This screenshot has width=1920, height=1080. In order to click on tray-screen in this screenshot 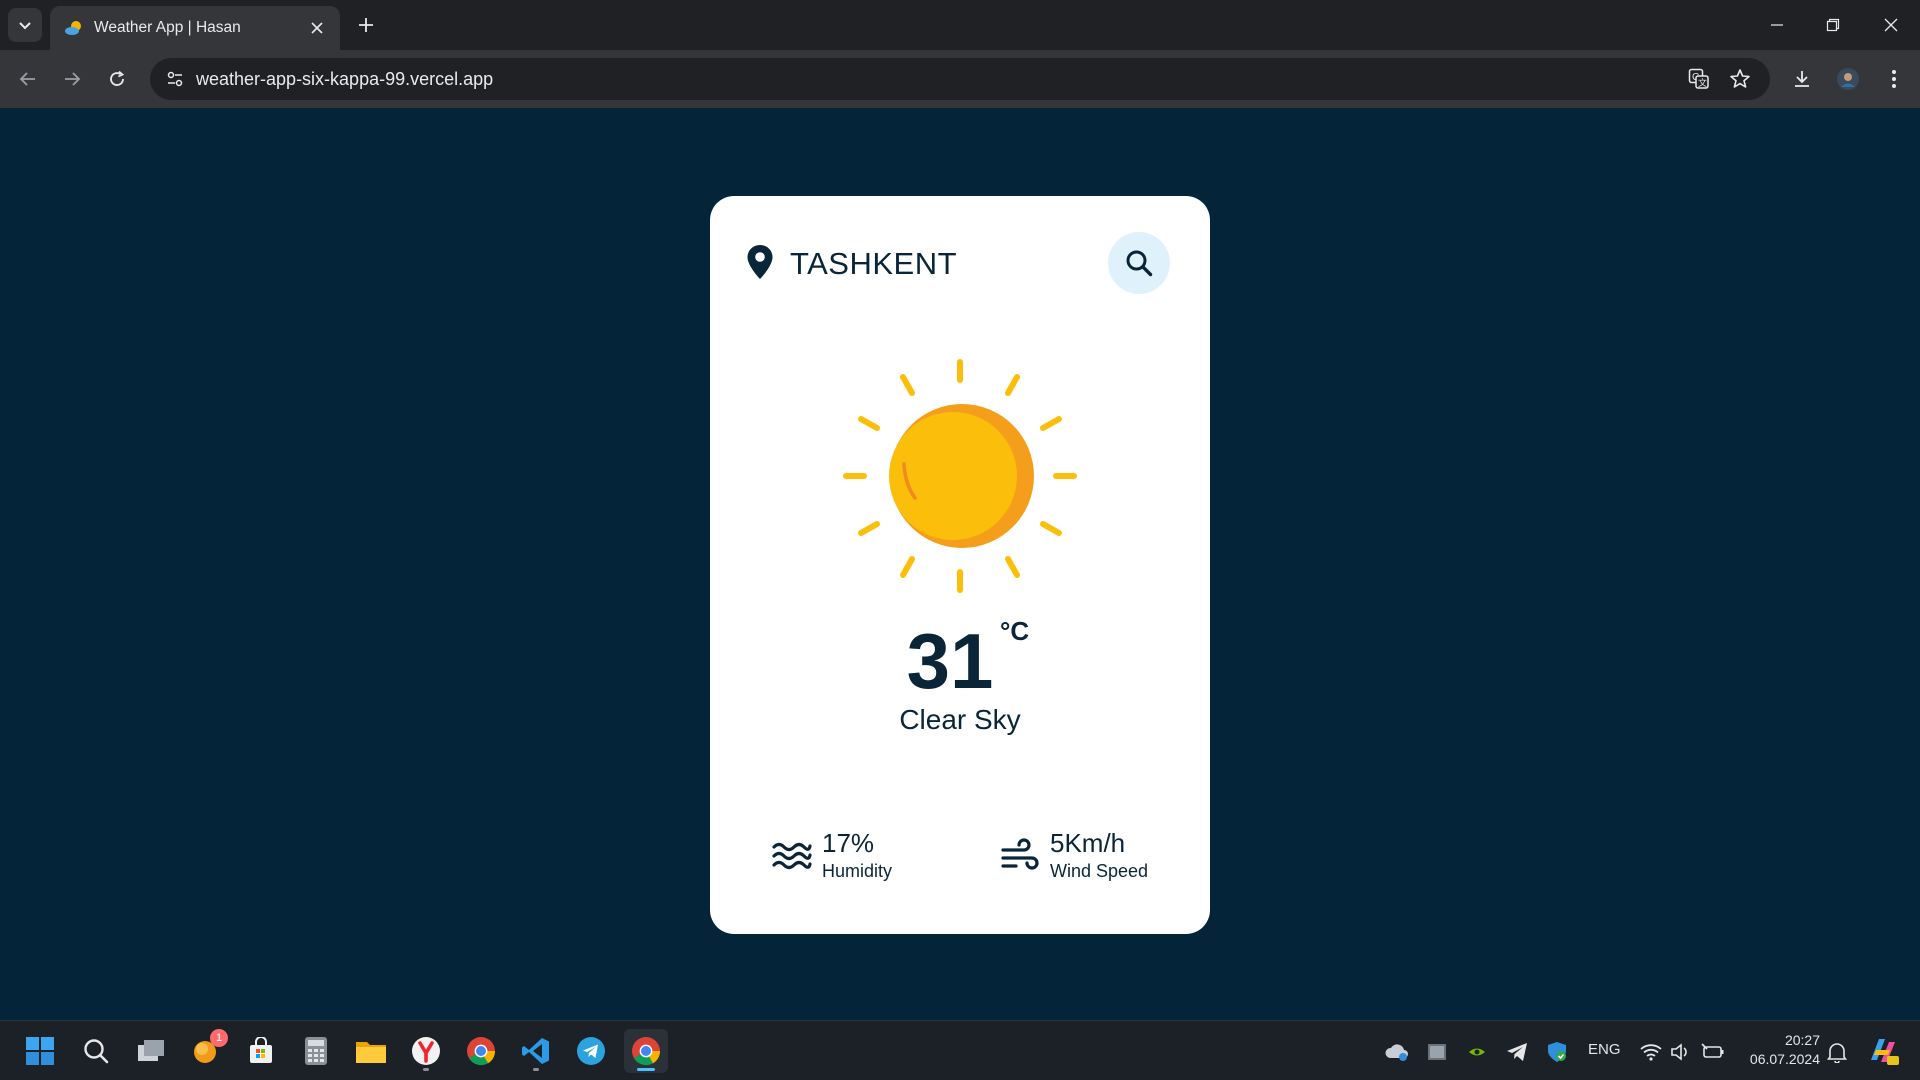, I will do `click(1437, 1052)`.